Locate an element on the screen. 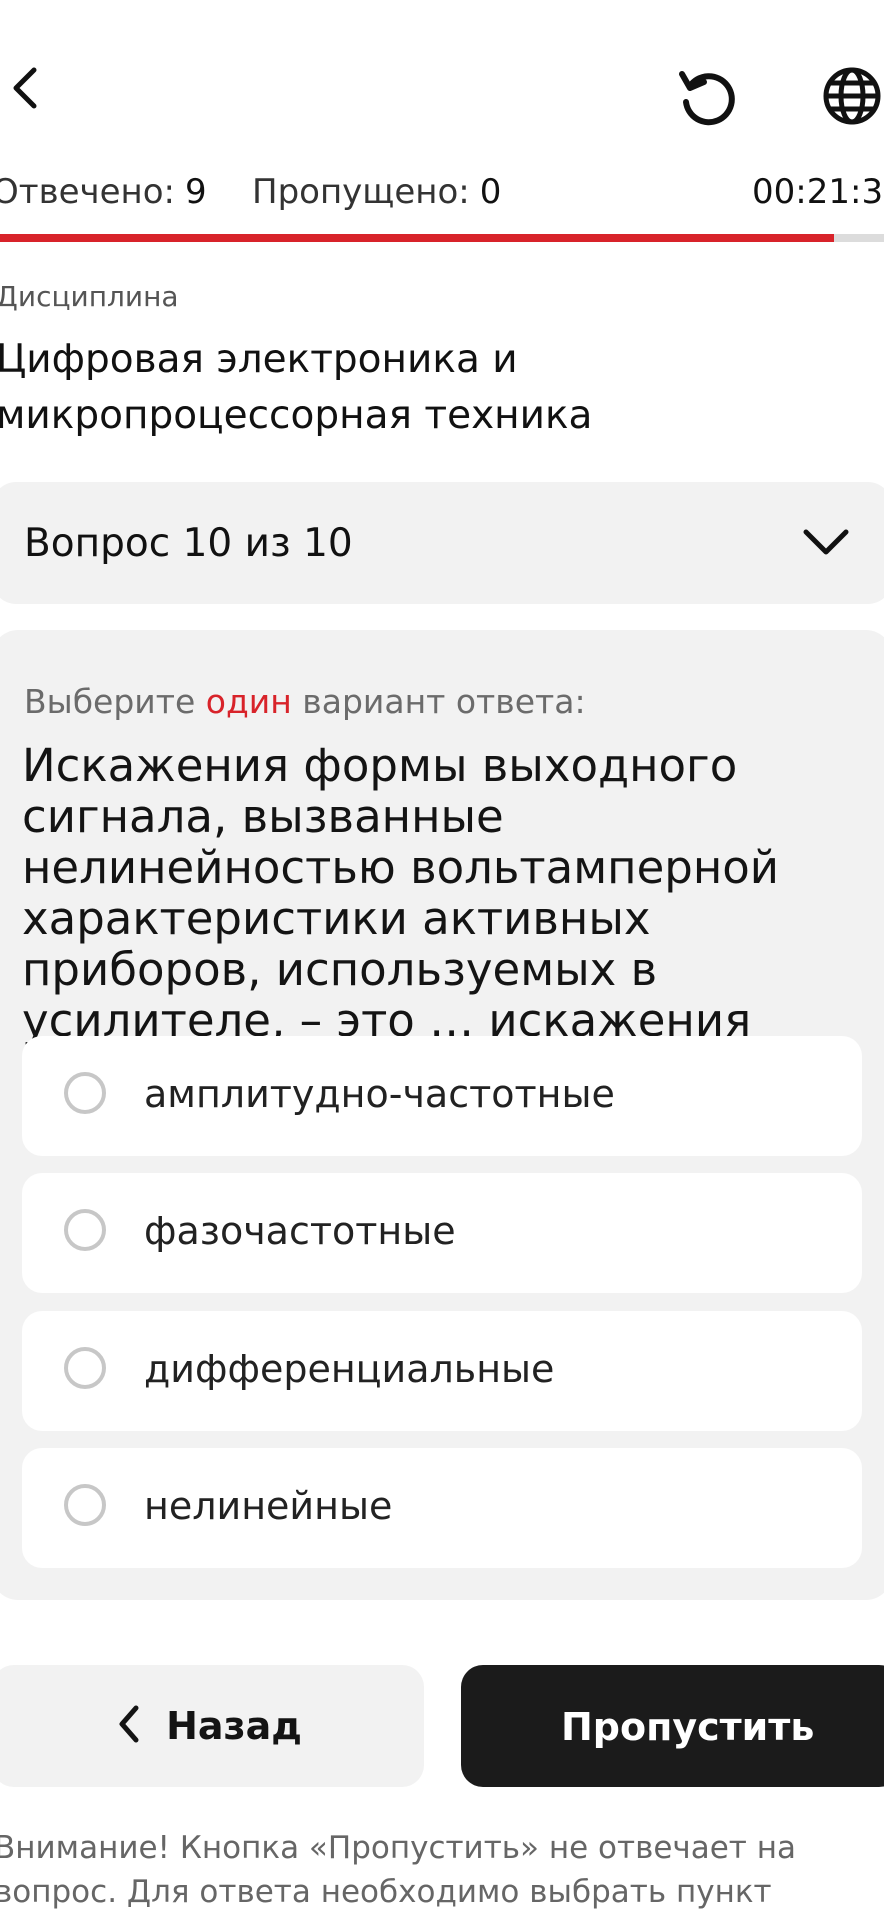 This screenshot has height=1920, width=884. skipped-counter: Пропущено: 0 is located at coordinates (376, 192).